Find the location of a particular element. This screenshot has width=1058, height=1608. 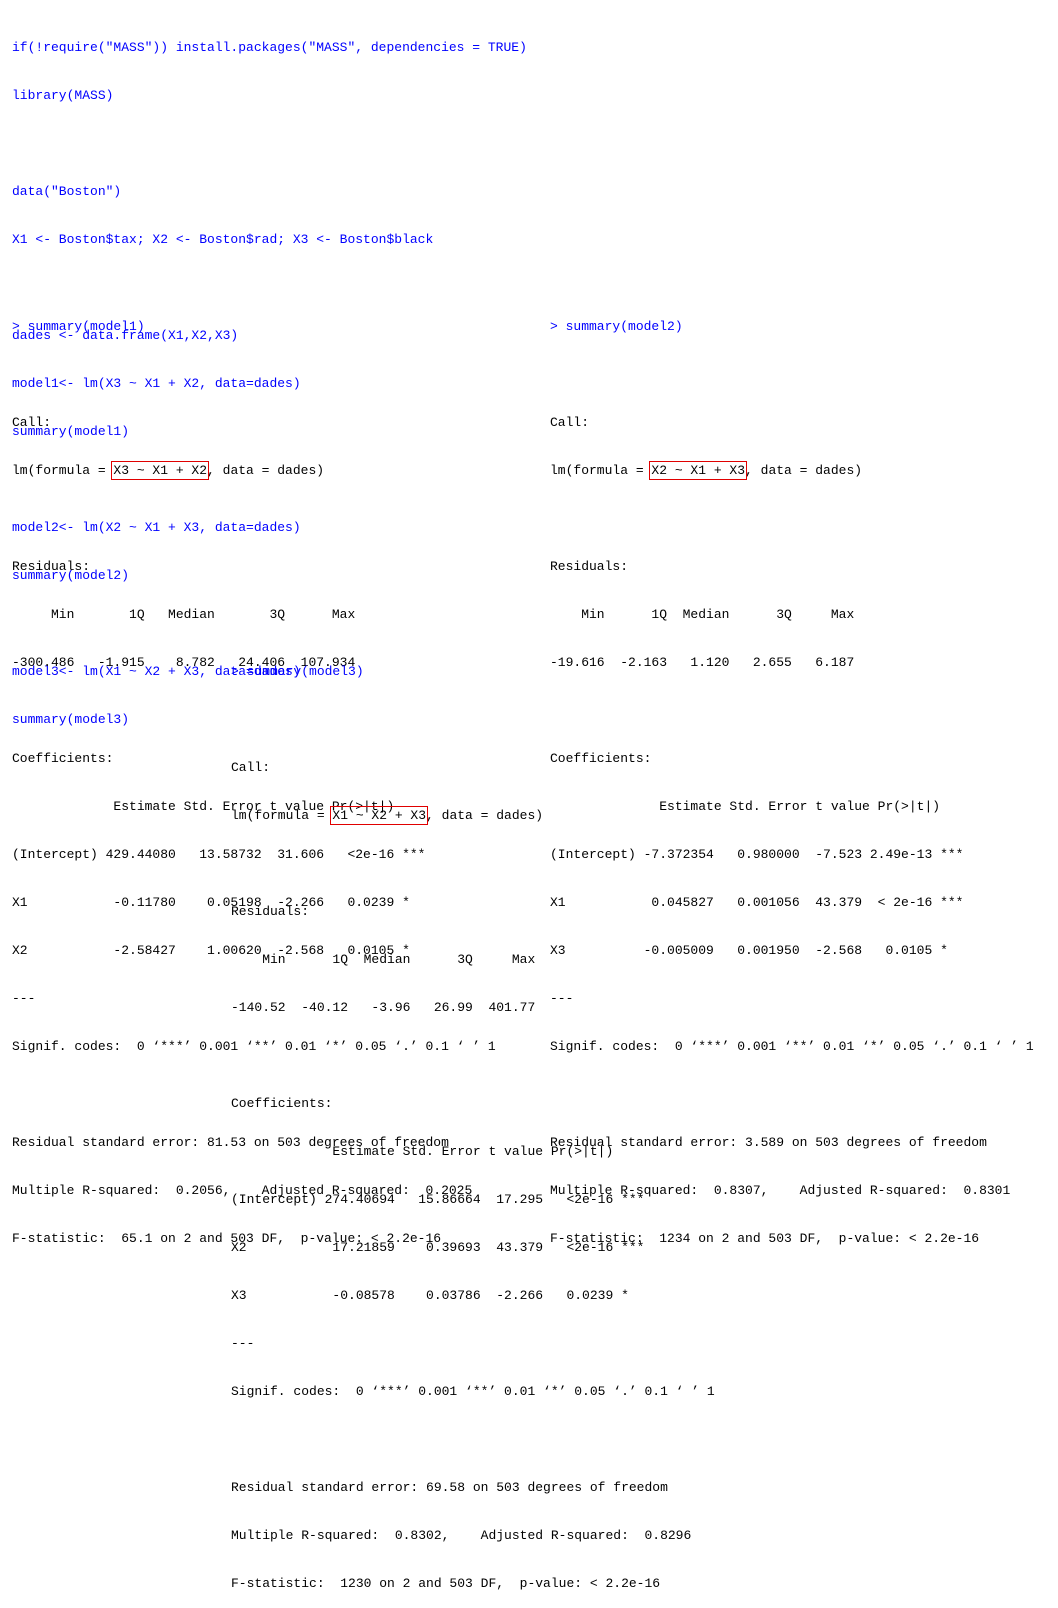

residuals-values: -140.52 -40.12 -3.96 26.99 401.77 is located at coordinates (383, 1007).